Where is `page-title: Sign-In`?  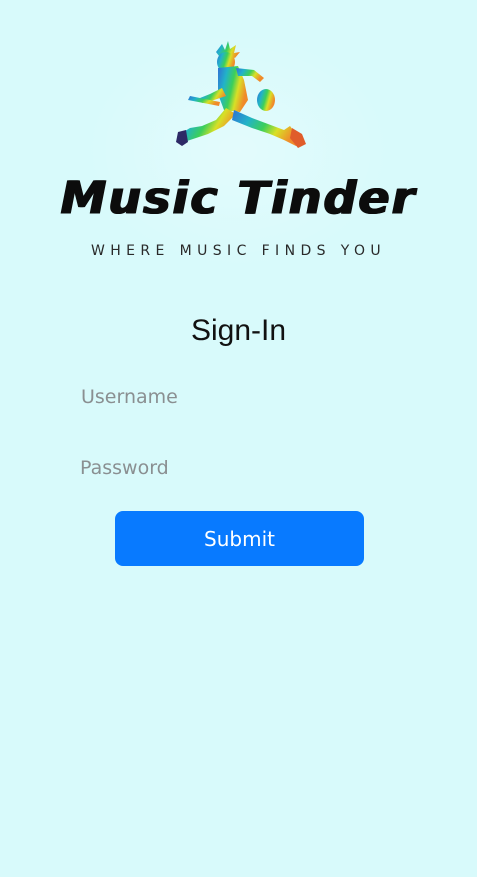
page-title: Sign-In is located at coordinates (238, 330).